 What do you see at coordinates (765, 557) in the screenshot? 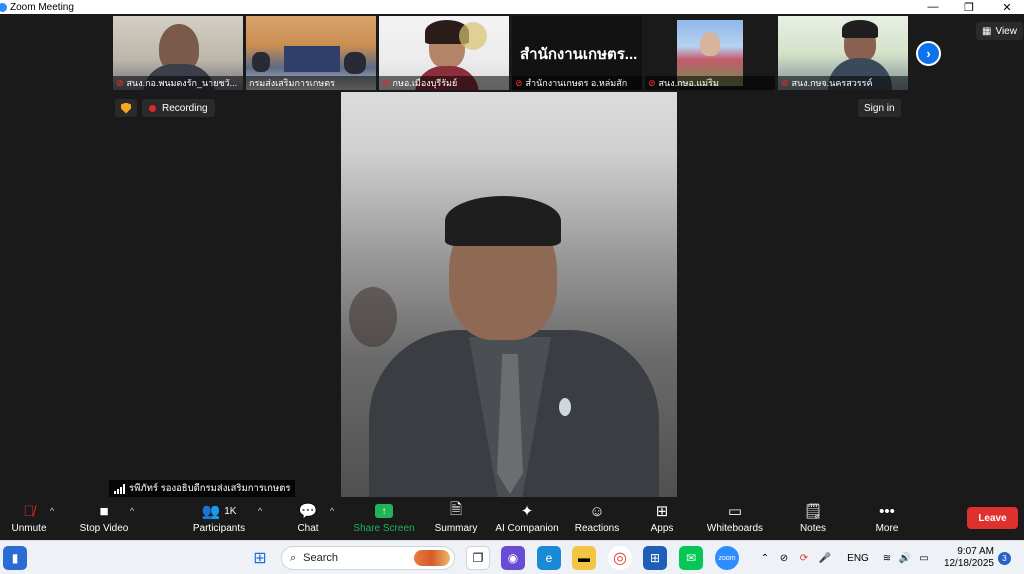
I see `tray-overflow-chevron-icon: ⌃` at bounding box center [765, 557].